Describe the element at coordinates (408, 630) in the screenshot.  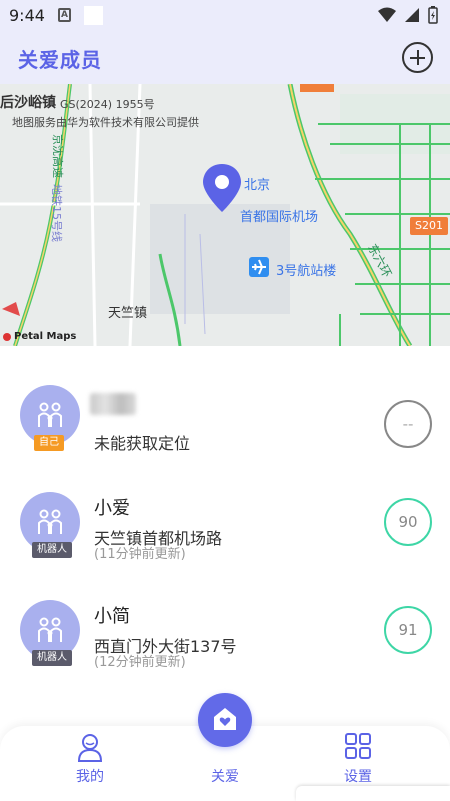
I see `health-score-badge: 91` at that location.